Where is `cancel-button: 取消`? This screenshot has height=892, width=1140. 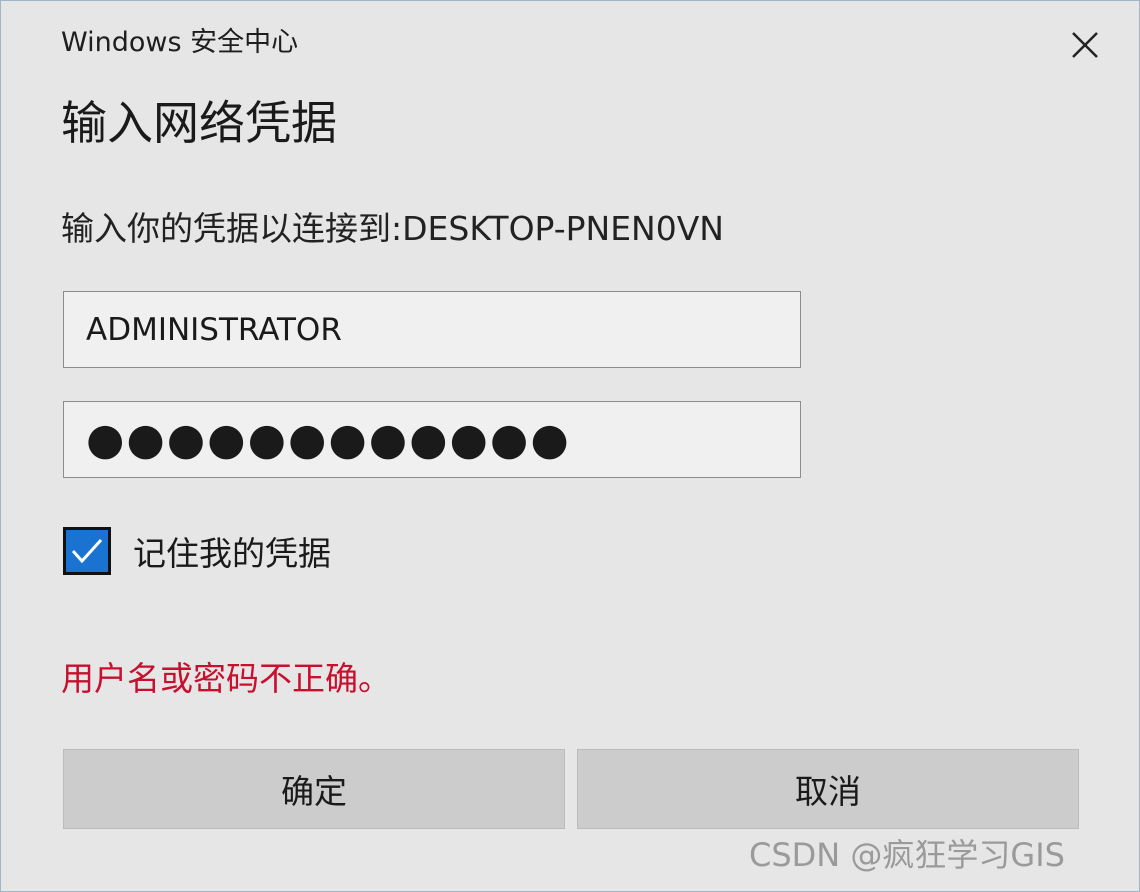
cancel-button: 取消 is located at coordinates (828, 789).